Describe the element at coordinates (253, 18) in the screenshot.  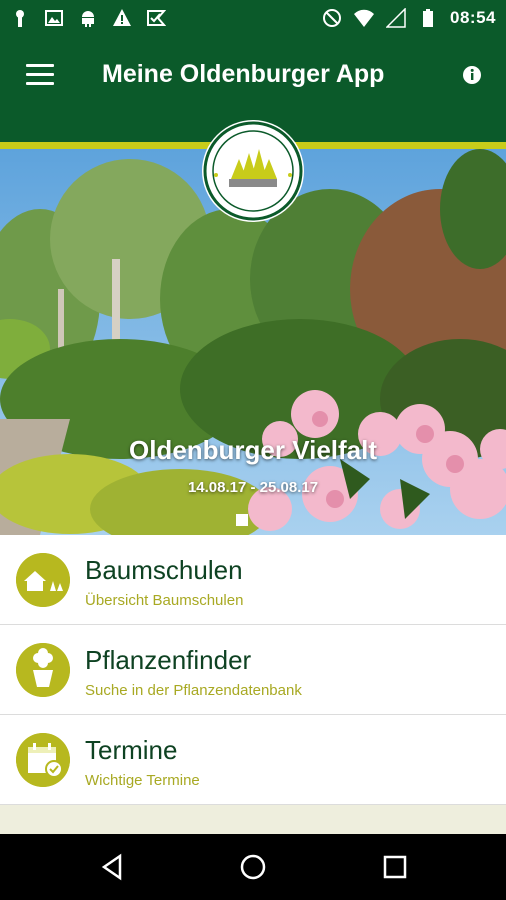
I see `status-bar: 08:54` at that location.